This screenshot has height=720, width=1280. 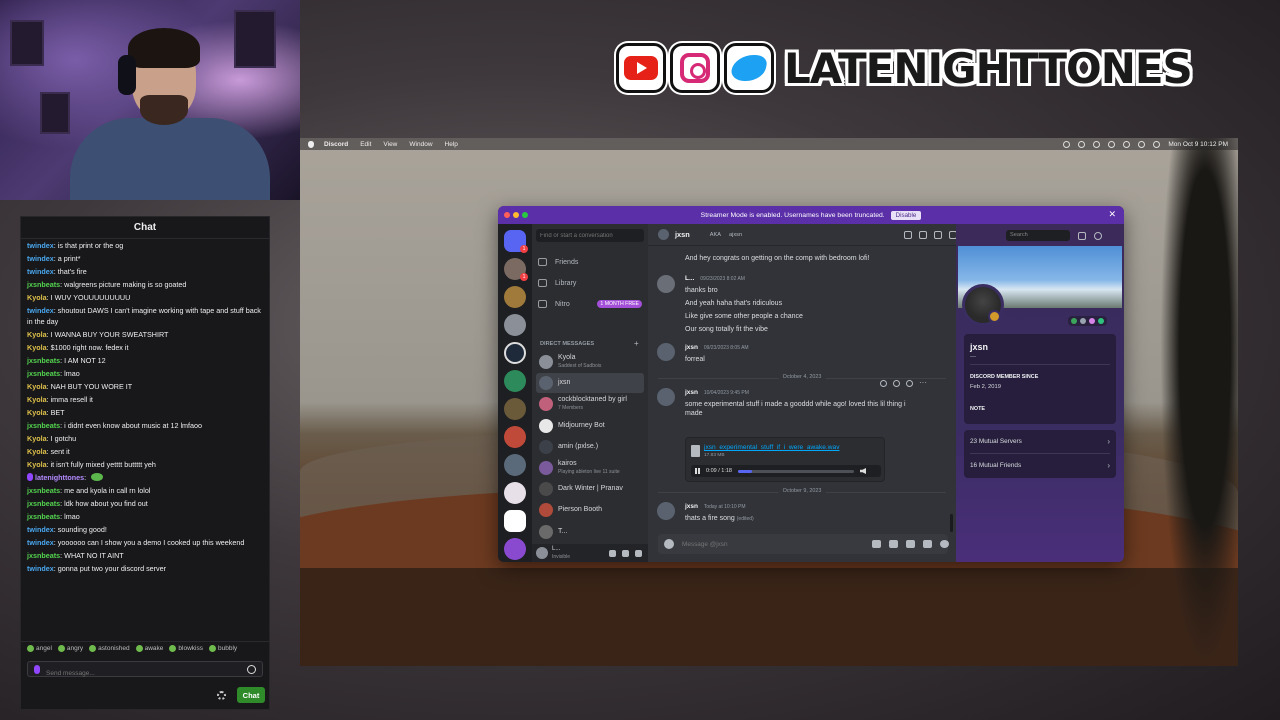 I want to click on disable-streamer-mode-button: Disable, so click(x=906, y=215).